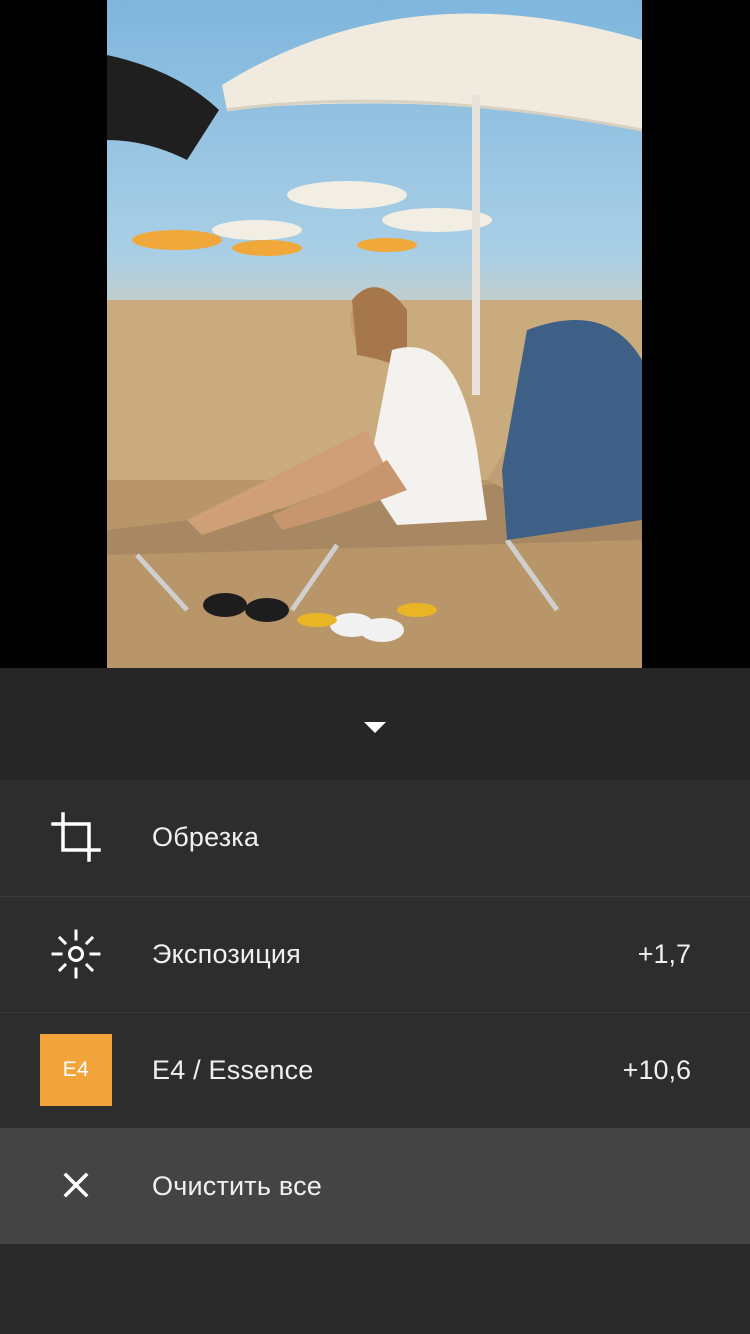 The width and height of the screenshot is (750, 1334). What do you see at coordinates (226, 954) in the screenshot?
I see `history-item-label: Экспозиция` at bounding box center [226, 954].